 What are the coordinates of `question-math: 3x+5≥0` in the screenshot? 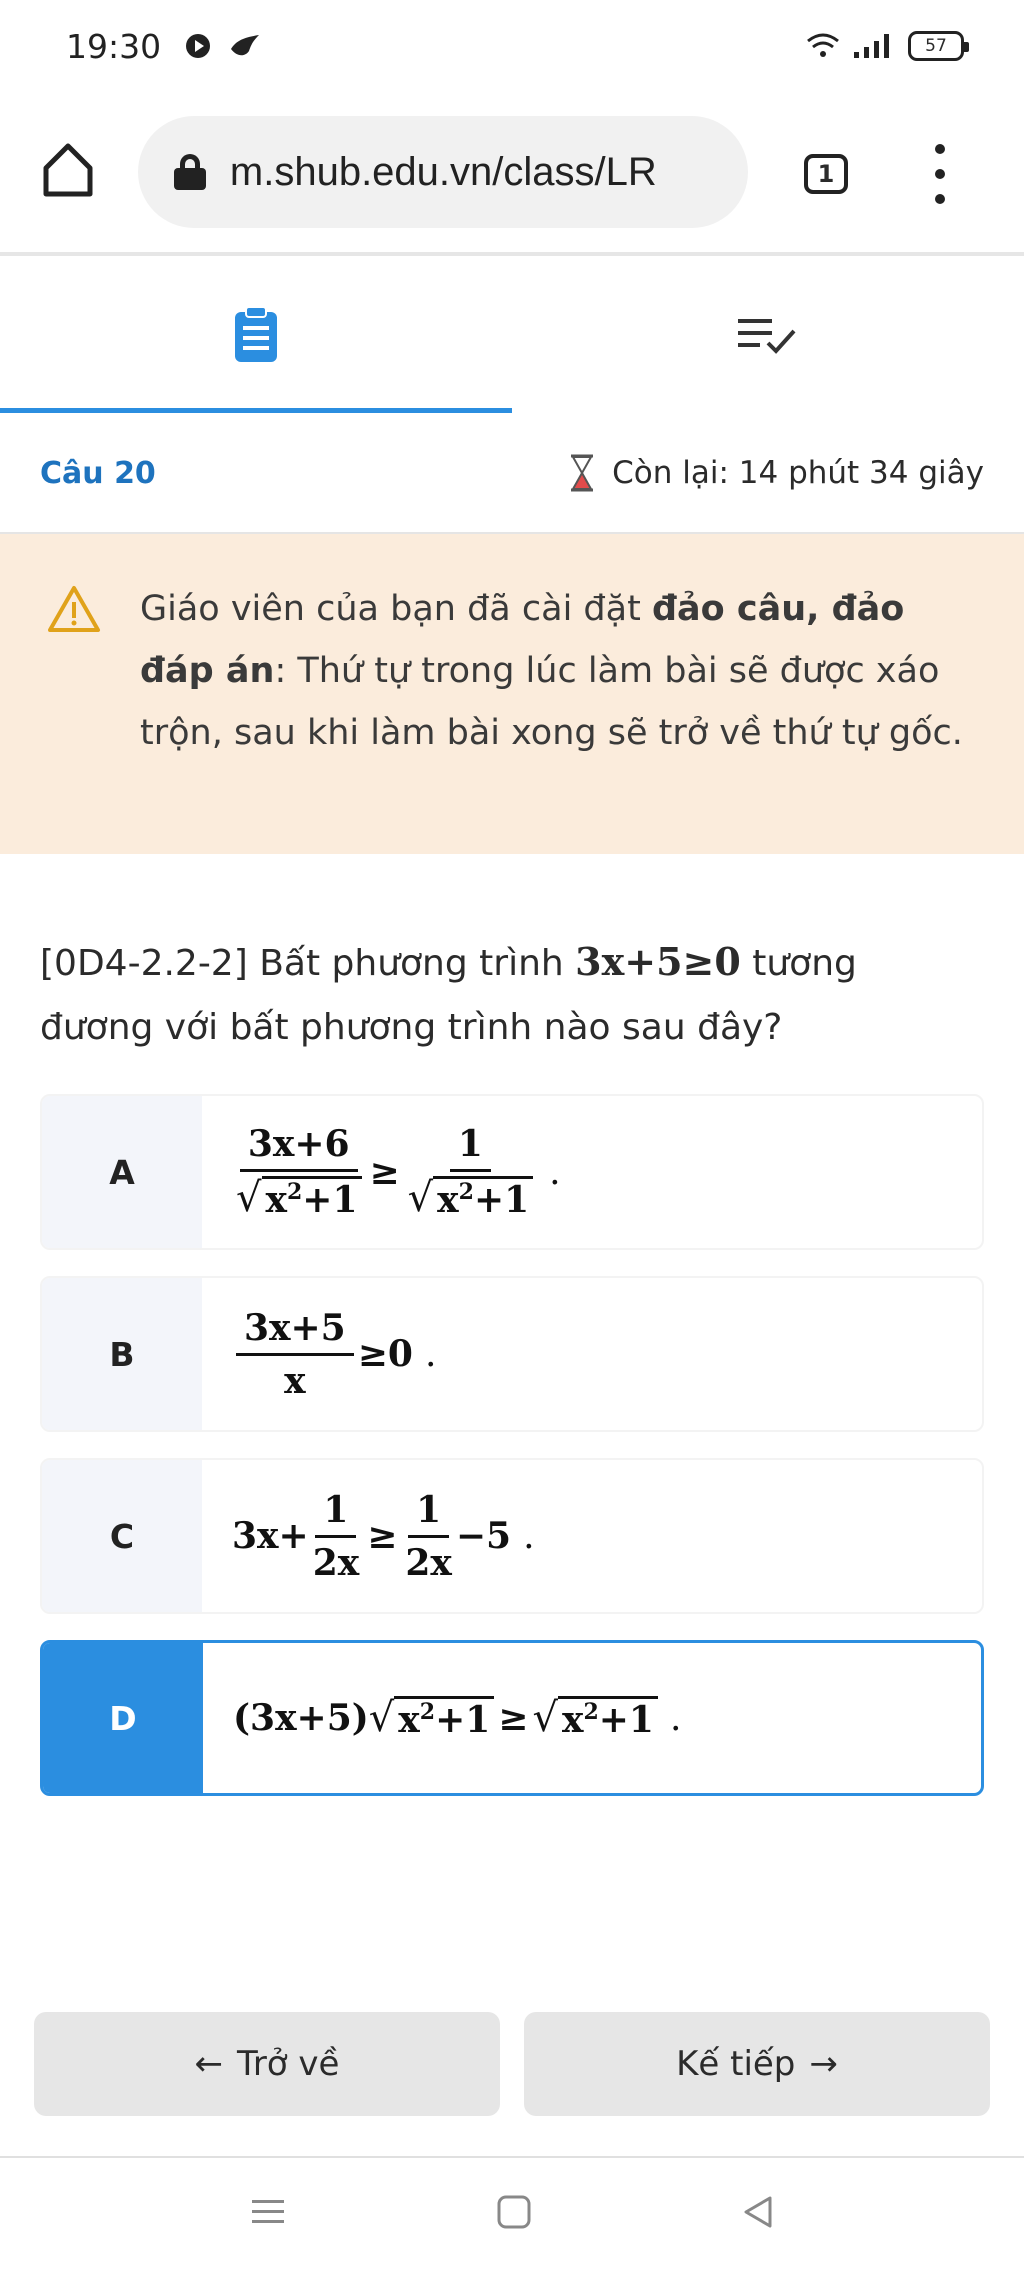 It's located at (658, 961).